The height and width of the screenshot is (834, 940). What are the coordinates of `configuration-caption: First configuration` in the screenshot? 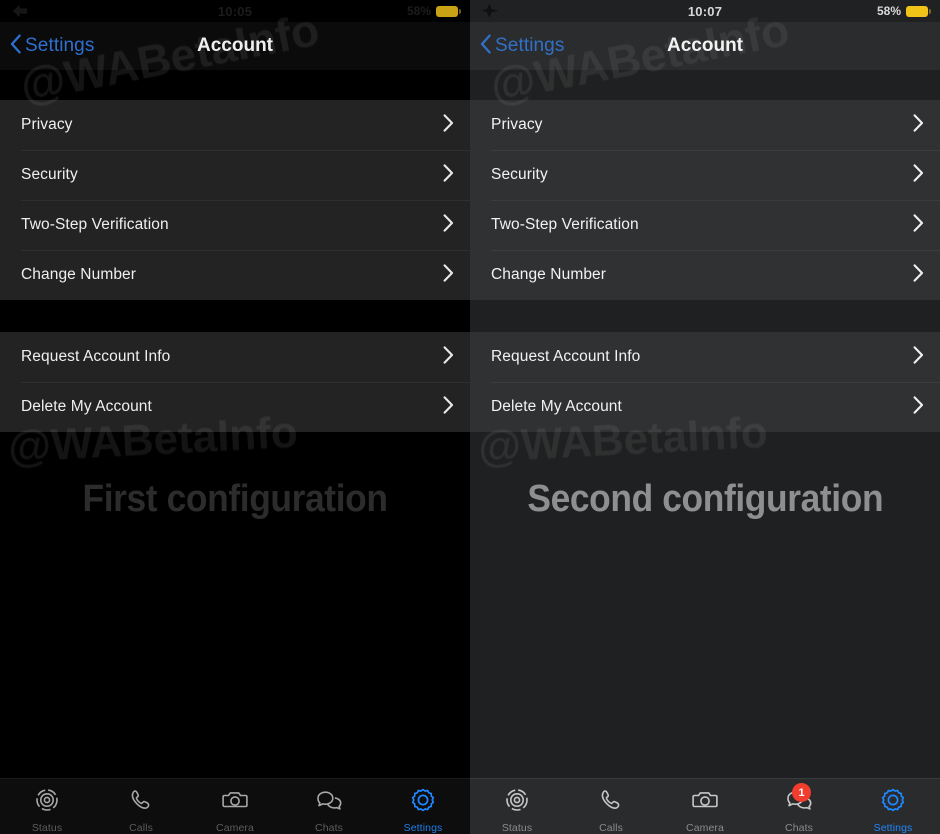 It's located at (235, 499).